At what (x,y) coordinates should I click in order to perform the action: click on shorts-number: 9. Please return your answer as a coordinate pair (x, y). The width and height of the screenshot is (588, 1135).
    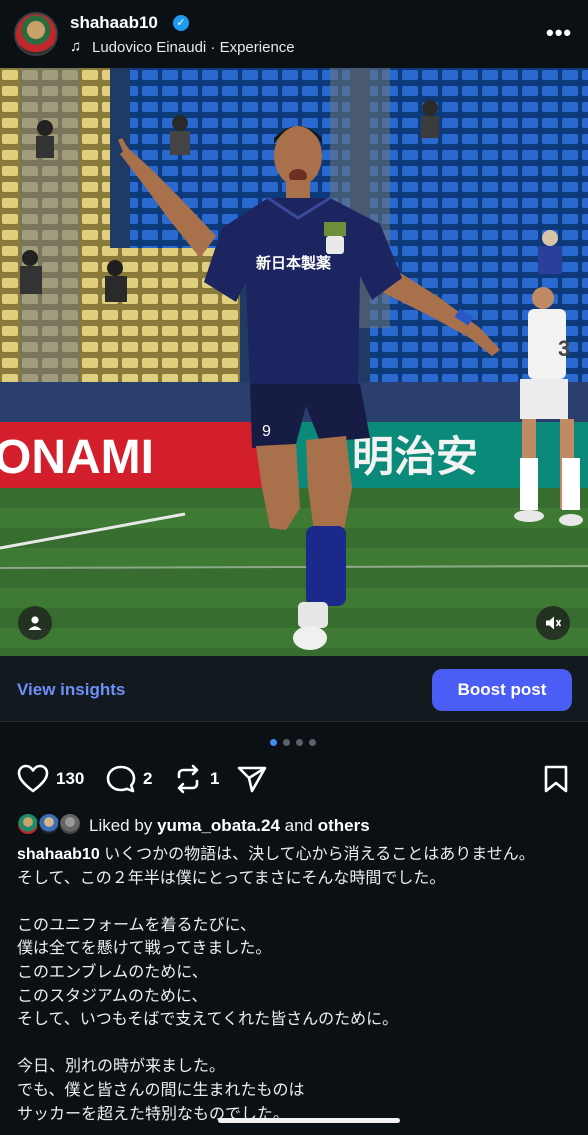
    Looking at the image, I should click on (266, 431).